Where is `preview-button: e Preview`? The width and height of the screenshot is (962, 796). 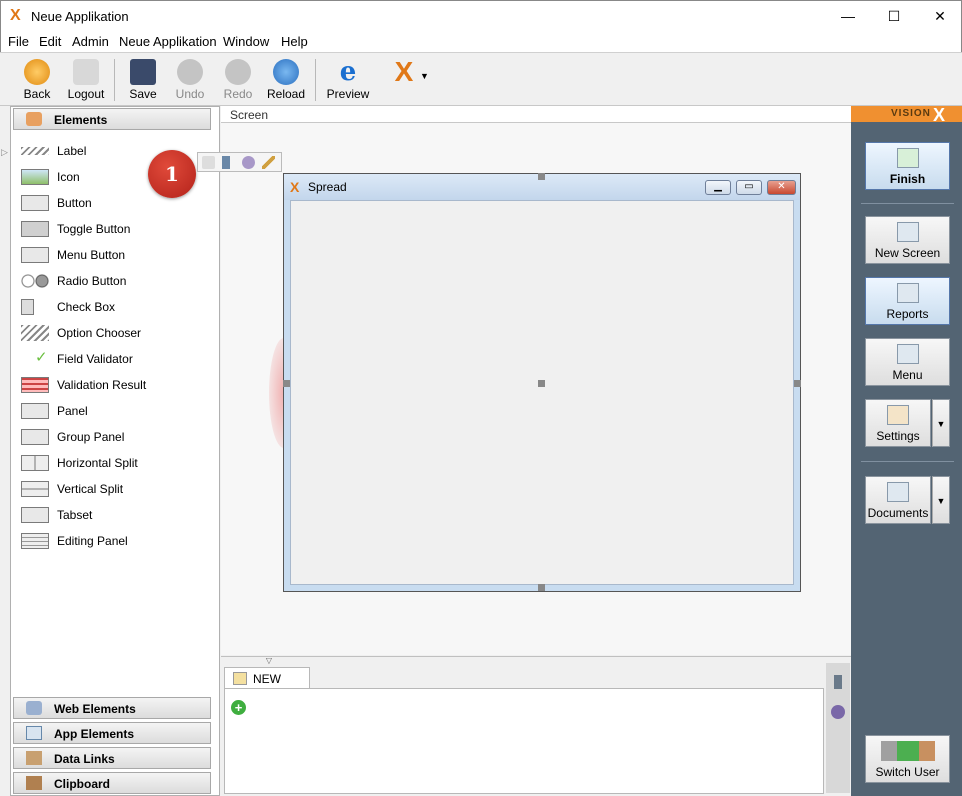 preview-button: e Preview is located at coordinates (348, 81).